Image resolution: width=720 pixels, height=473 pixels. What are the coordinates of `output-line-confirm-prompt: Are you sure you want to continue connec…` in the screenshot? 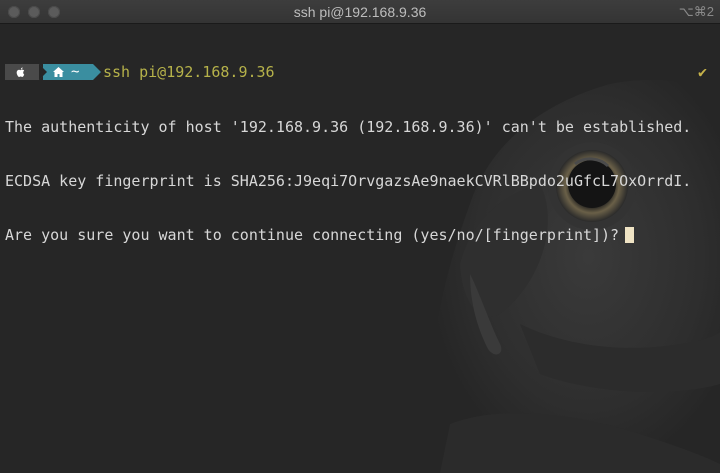 It's located at (360, 235).